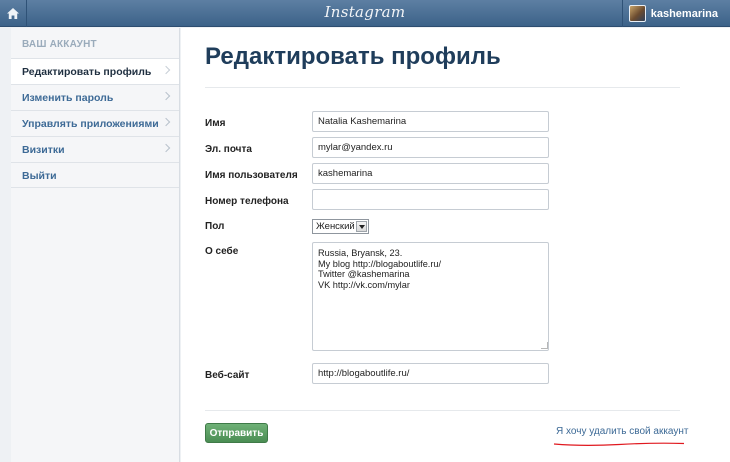  I want to click on sidebar-item-change-password: Изменить пароль, so click(95, 97).